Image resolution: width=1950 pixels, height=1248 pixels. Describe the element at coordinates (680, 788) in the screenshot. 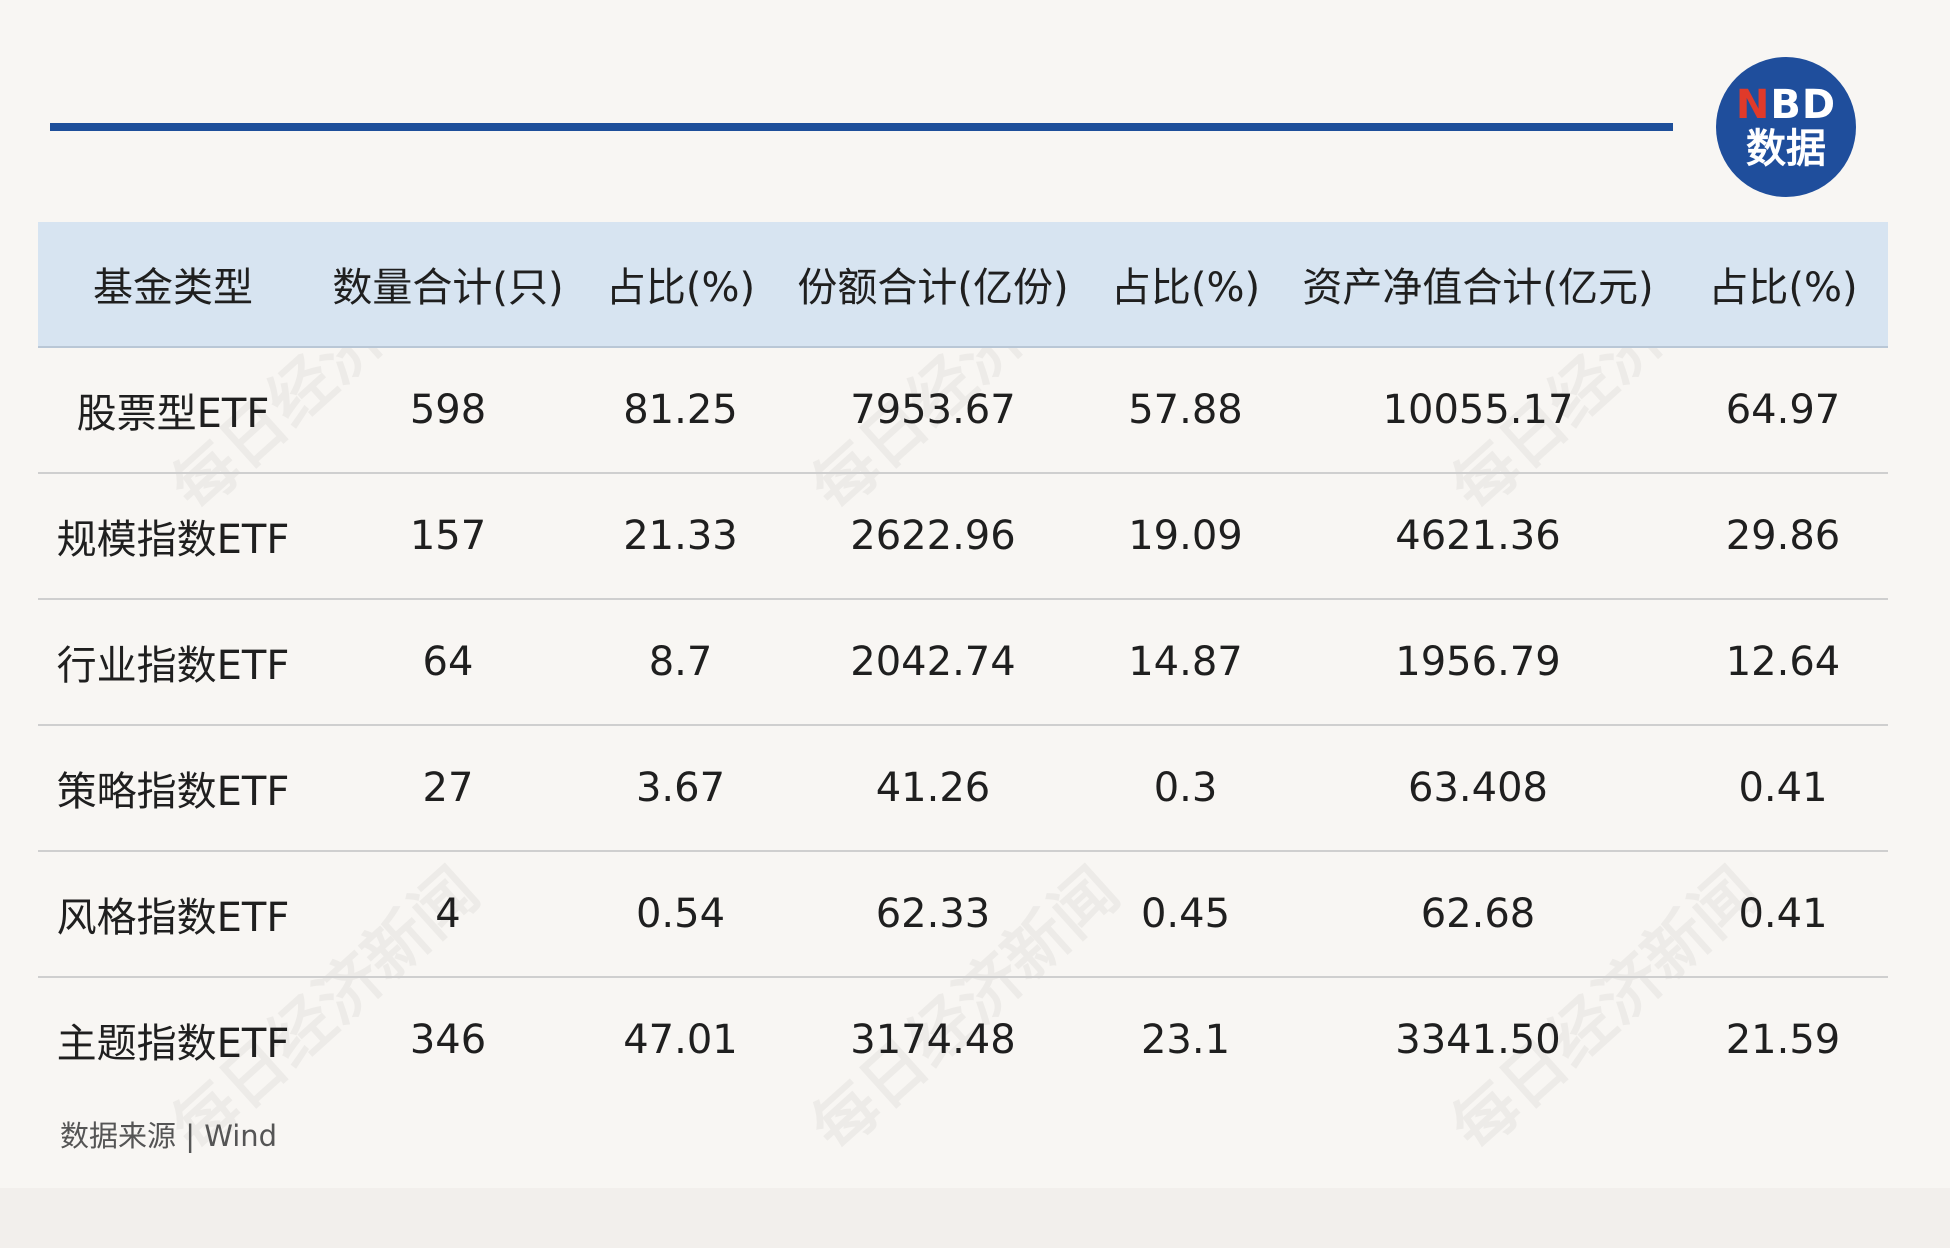

I see `cell-count-share: 3.67` at that location.